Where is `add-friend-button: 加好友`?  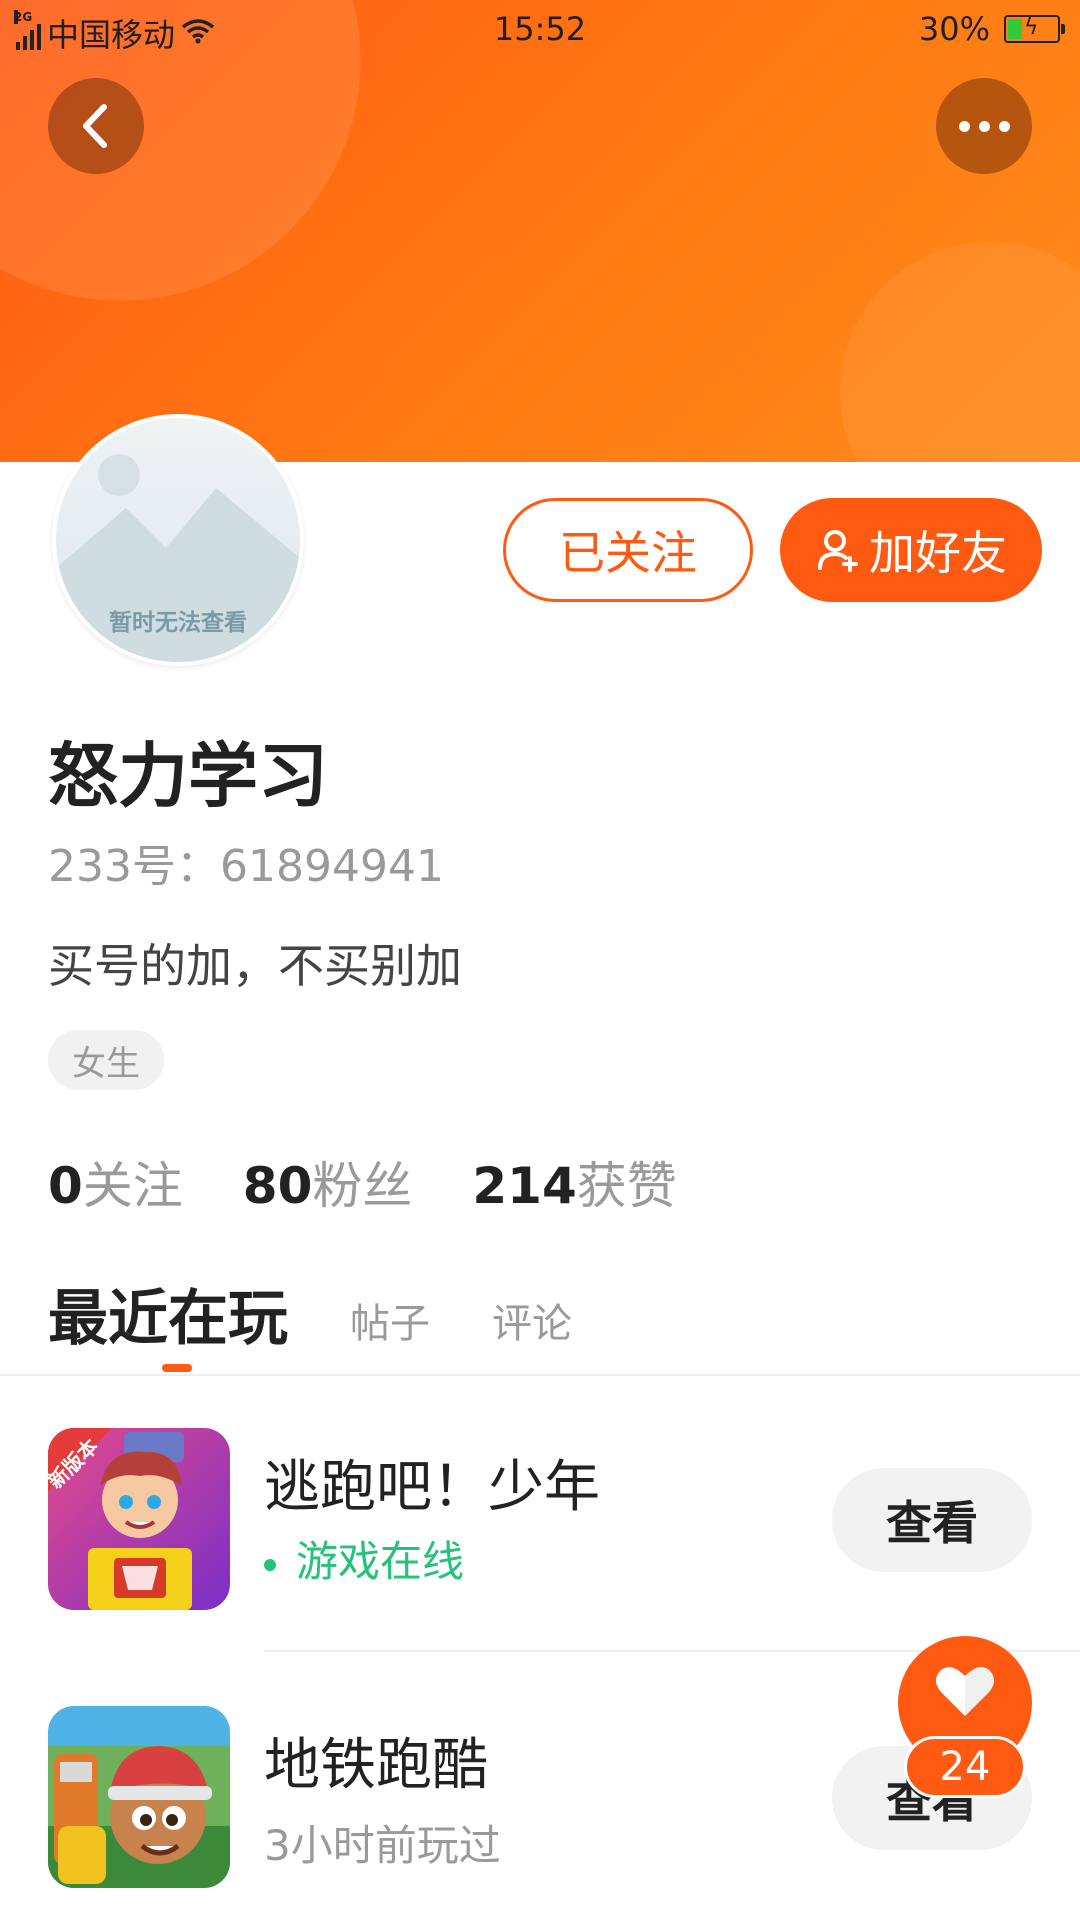 add-friend-button: 加好友 is located at coordinates (911, 550).